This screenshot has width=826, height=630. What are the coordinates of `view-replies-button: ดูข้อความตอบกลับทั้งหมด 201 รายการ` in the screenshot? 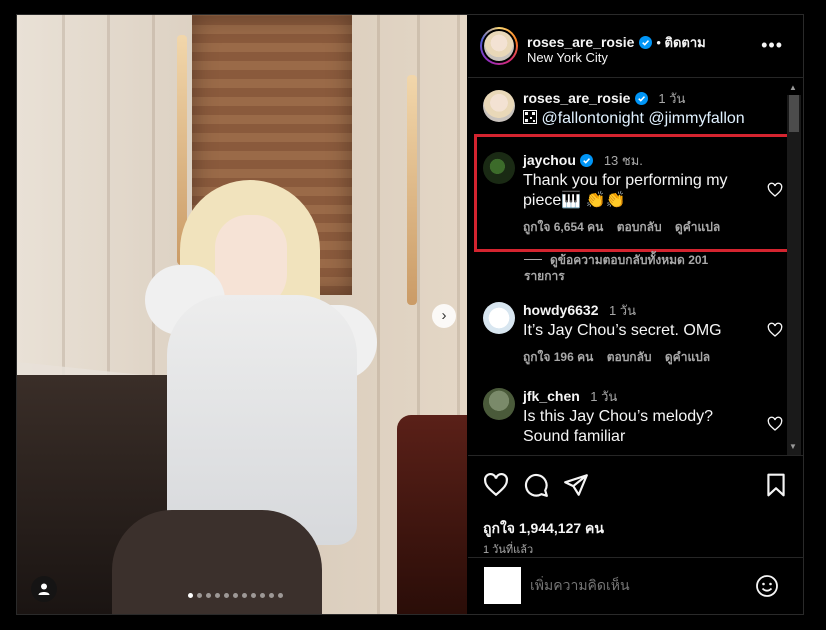 It's located at (624, 268).